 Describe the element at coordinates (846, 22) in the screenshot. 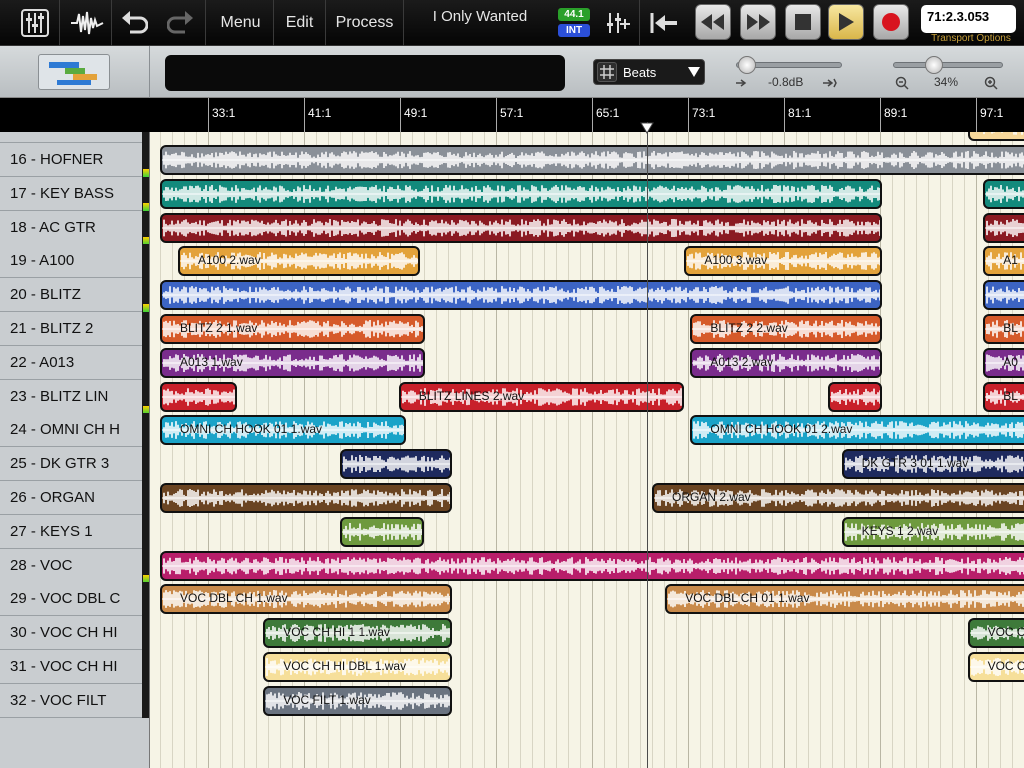

I see `play-icon` at that location.